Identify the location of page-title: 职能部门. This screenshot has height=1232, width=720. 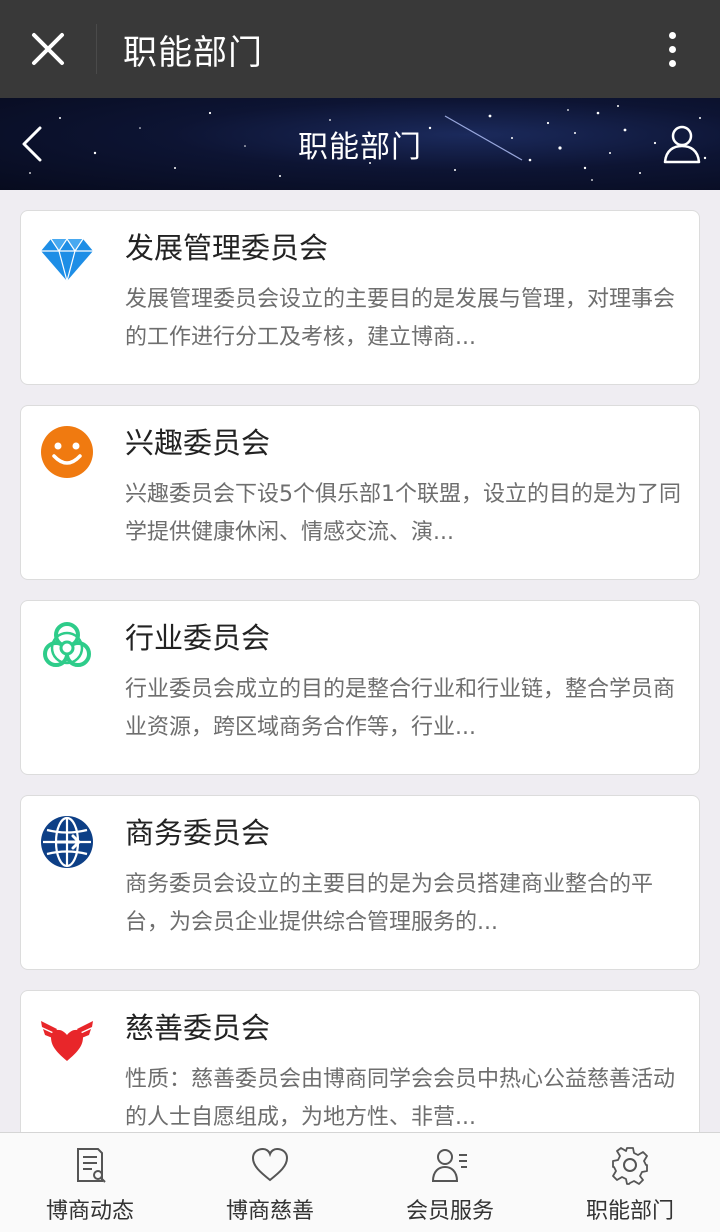
(360, 147).